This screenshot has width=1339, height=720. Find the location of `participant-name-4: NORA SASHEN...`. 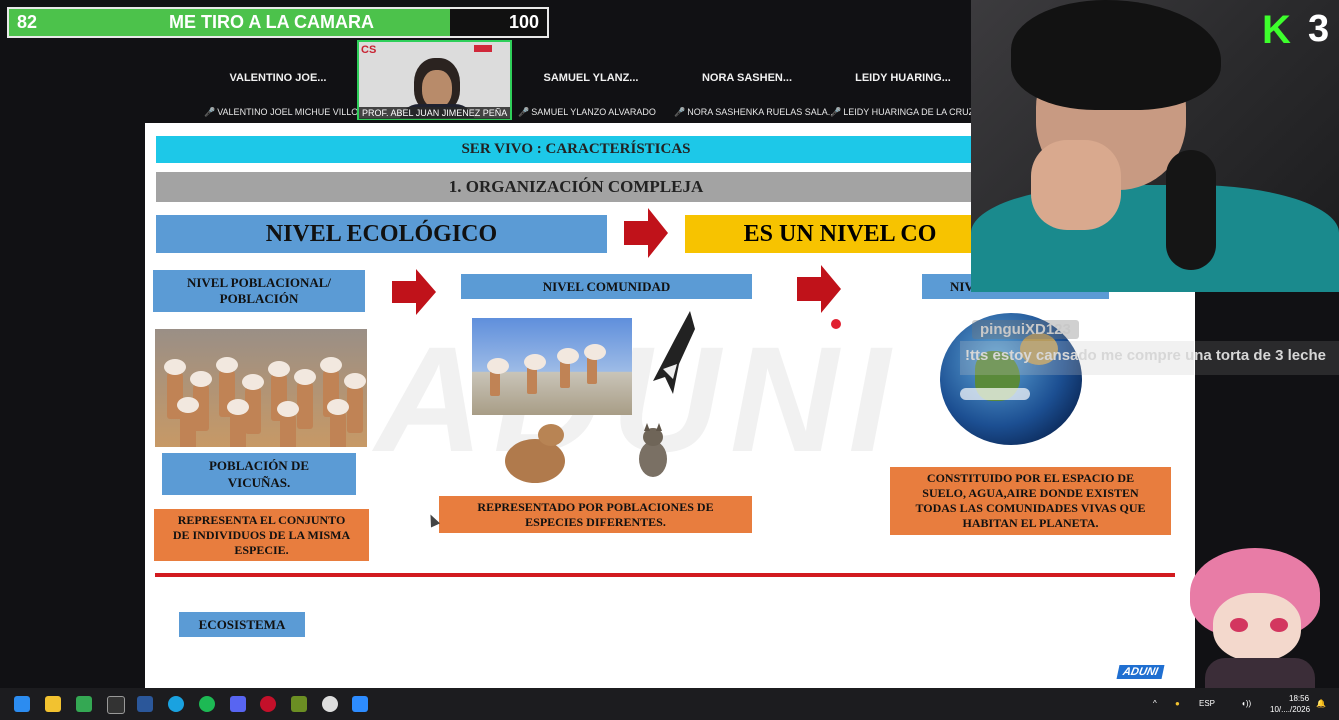

participant-name-4: NORA SASHEN... is located at coordinates (747, 78).